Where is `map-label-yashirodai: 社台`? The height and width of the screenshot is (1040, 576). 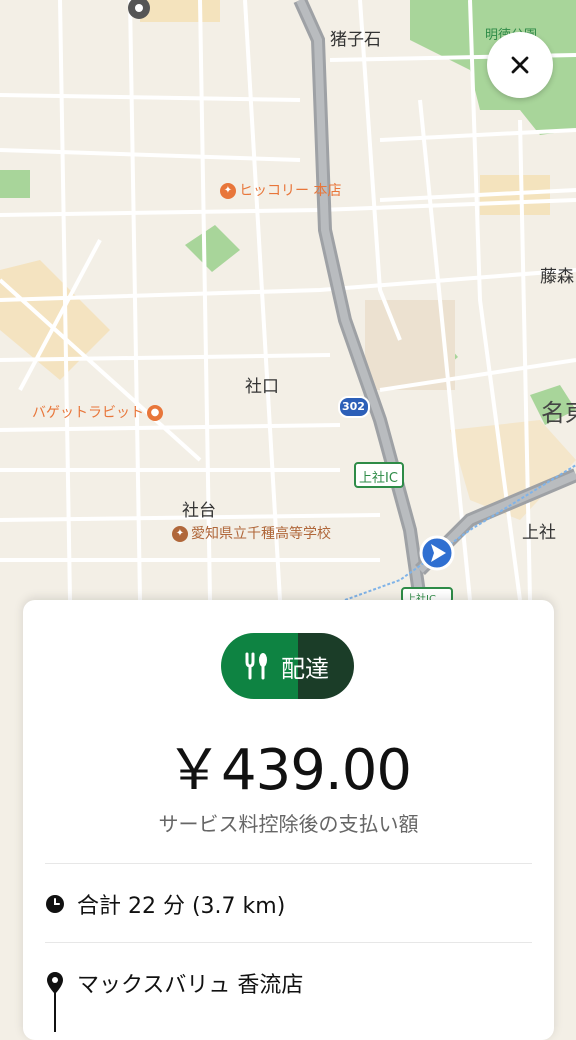
map-label-yashirodai: 社台 is located at coordinates (199, 511).